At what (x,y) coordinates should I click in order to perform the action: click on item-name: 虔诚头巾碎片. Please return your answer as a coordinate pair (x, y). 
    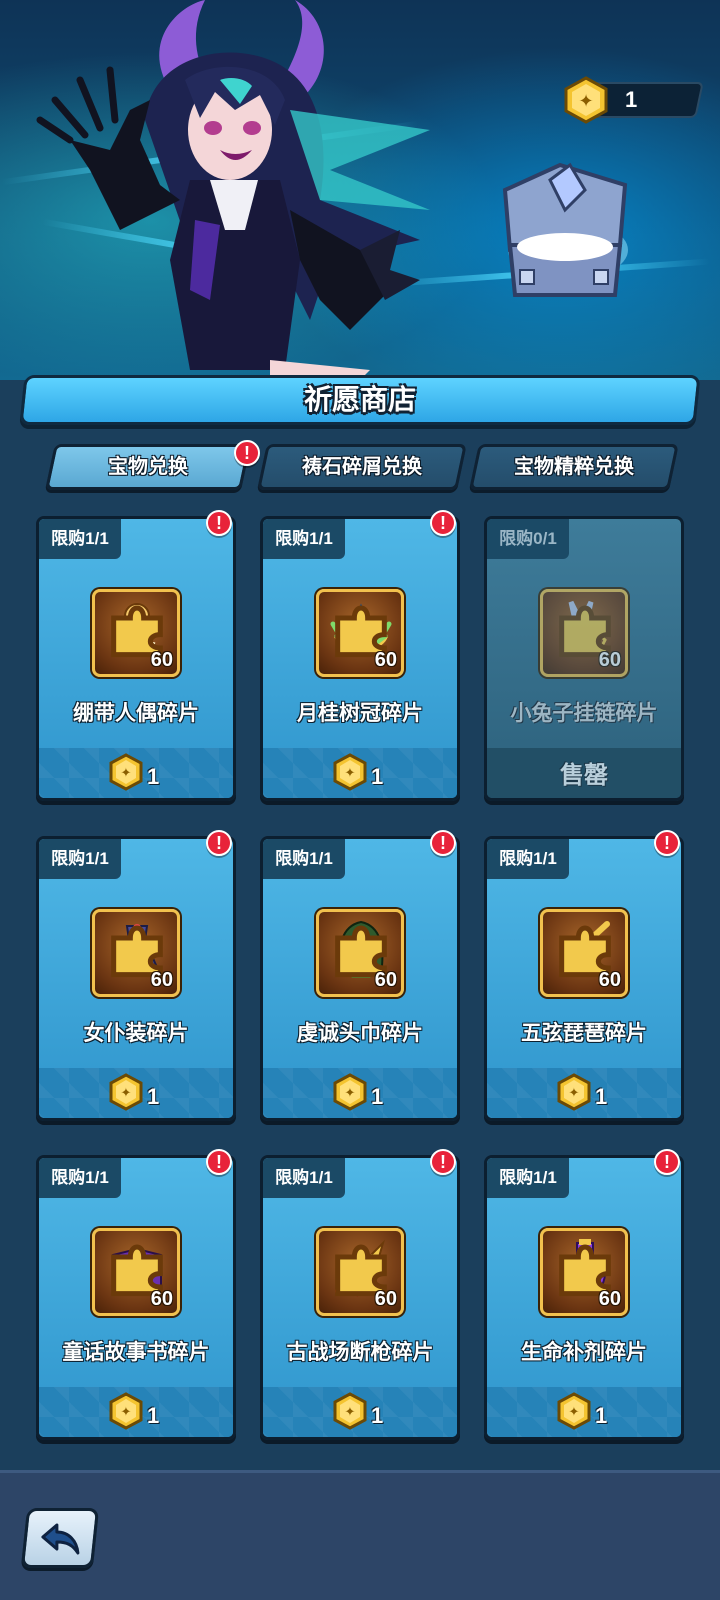
    Looking at the image, I should click on (360, 1033).